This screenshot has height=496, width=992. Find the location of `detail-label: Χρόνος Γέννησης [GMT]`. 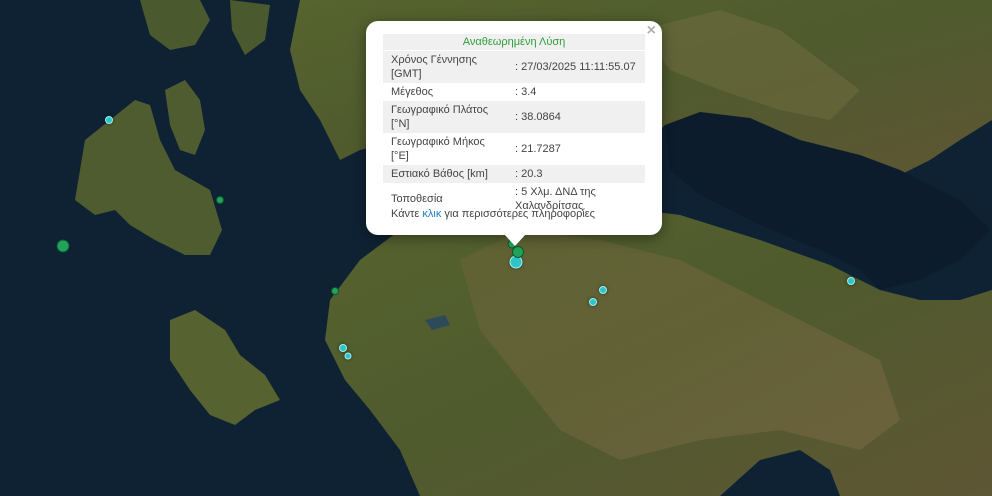

detail-label: Χρόνος Γέννησης [GMT] is located at coordinates (434, 67).